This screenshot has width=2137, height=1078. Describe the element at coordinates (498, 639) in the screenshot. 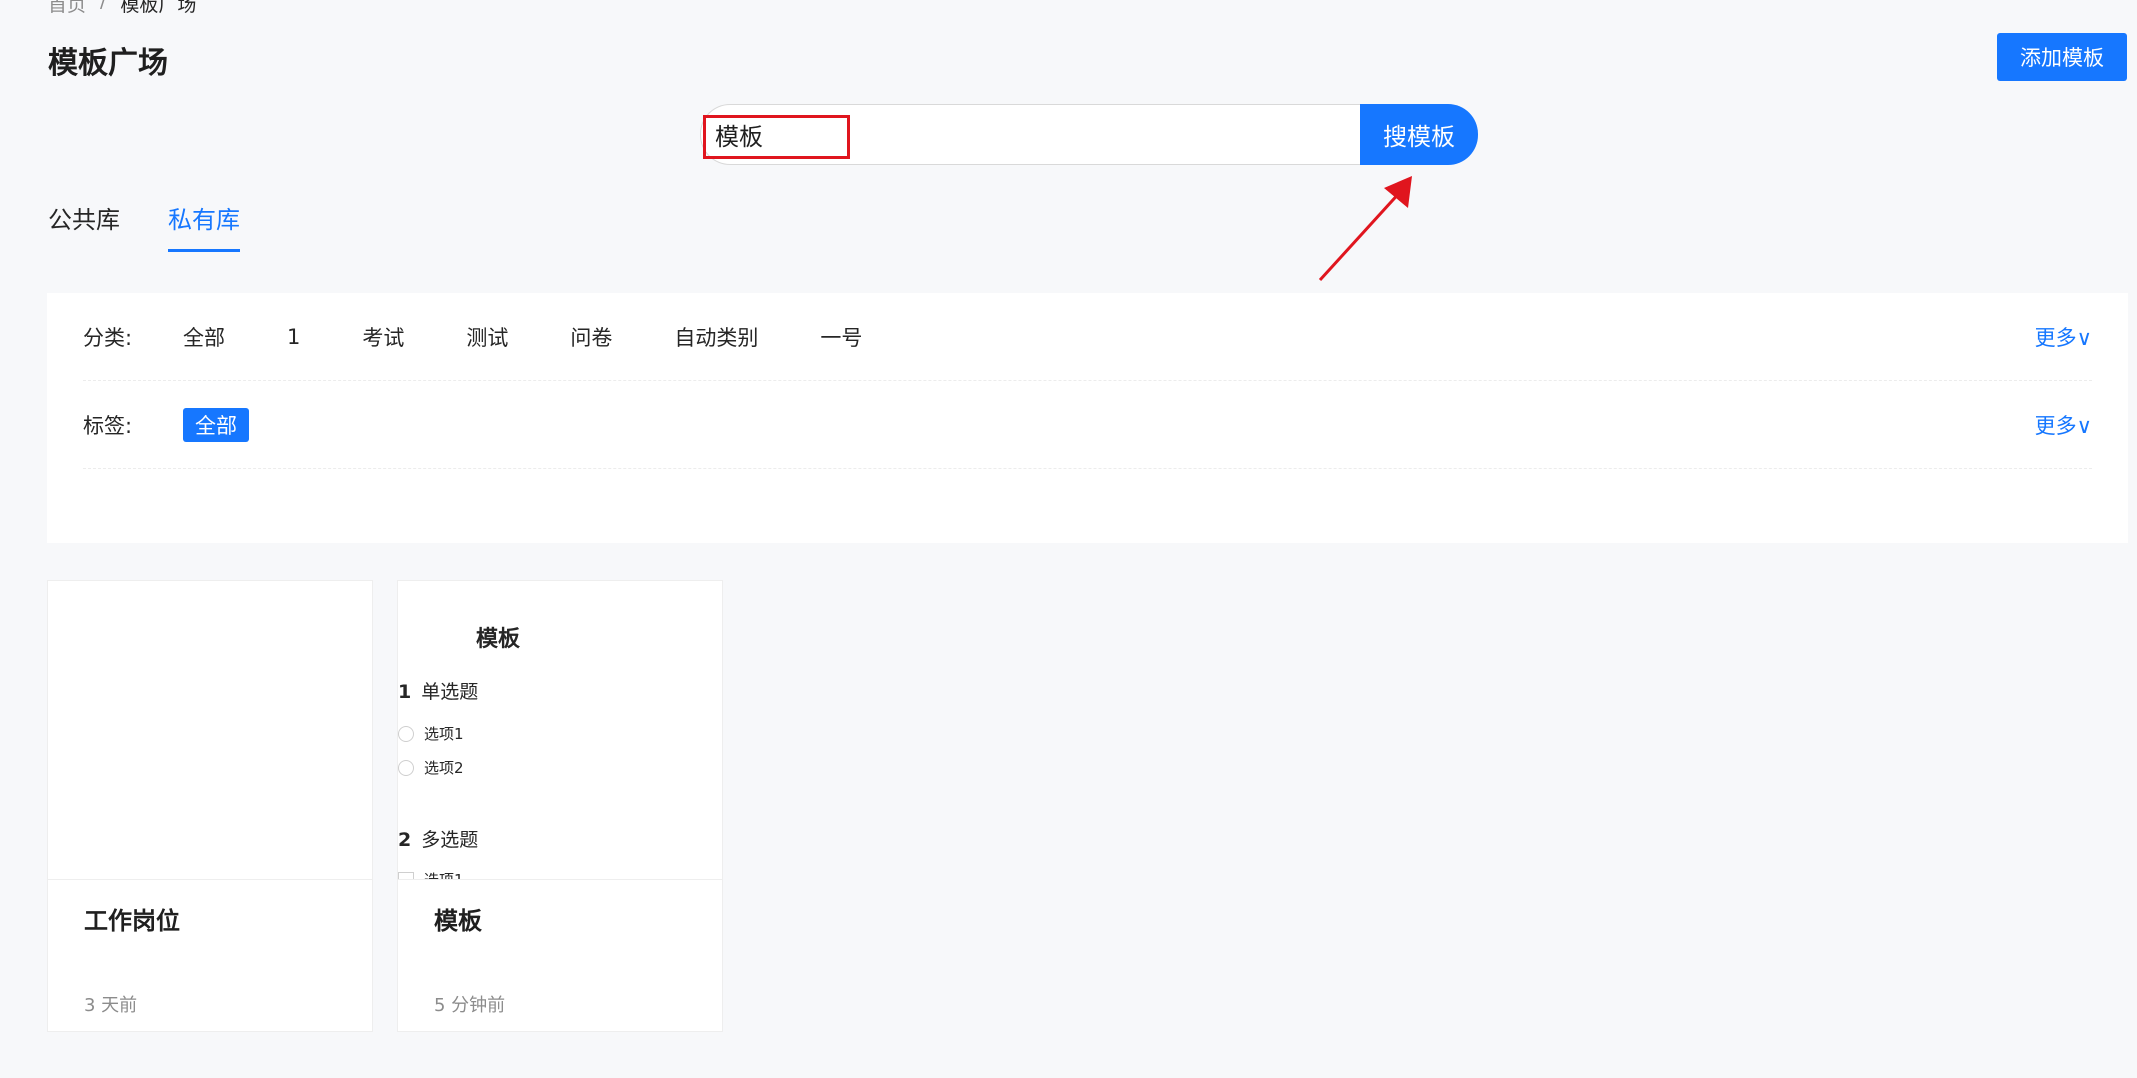

I see `preview-title: 模板` at that location.